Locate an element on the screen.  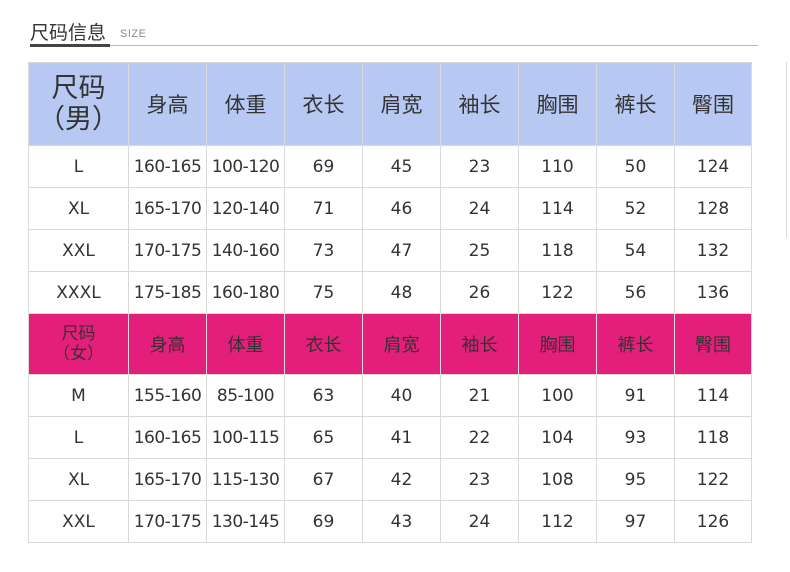
cell-pants-length: 95 is located at coordinates (635, 479).